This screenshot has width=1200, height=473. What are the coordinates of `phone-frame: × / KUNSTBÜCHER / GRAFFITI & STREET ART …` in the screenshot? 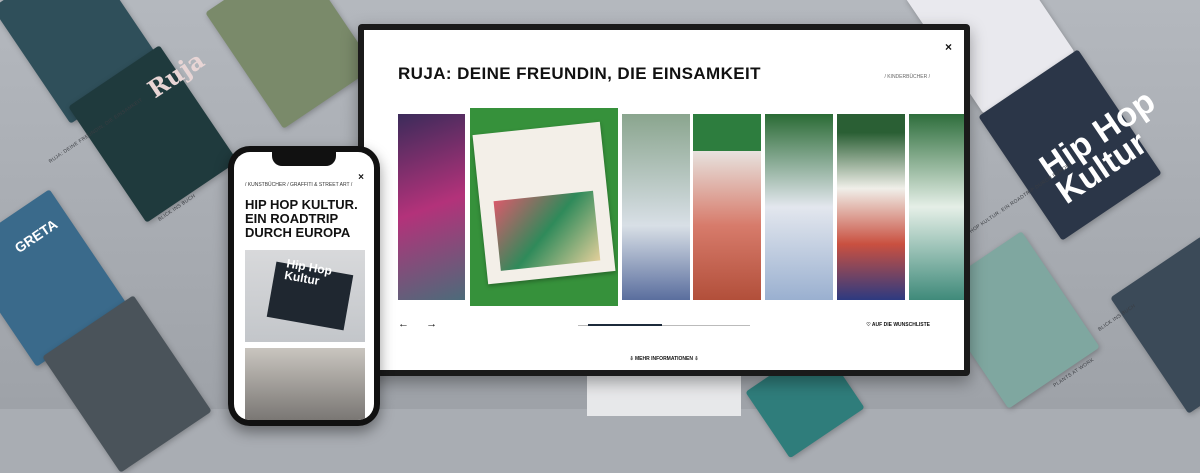 It's located at (304, 286).